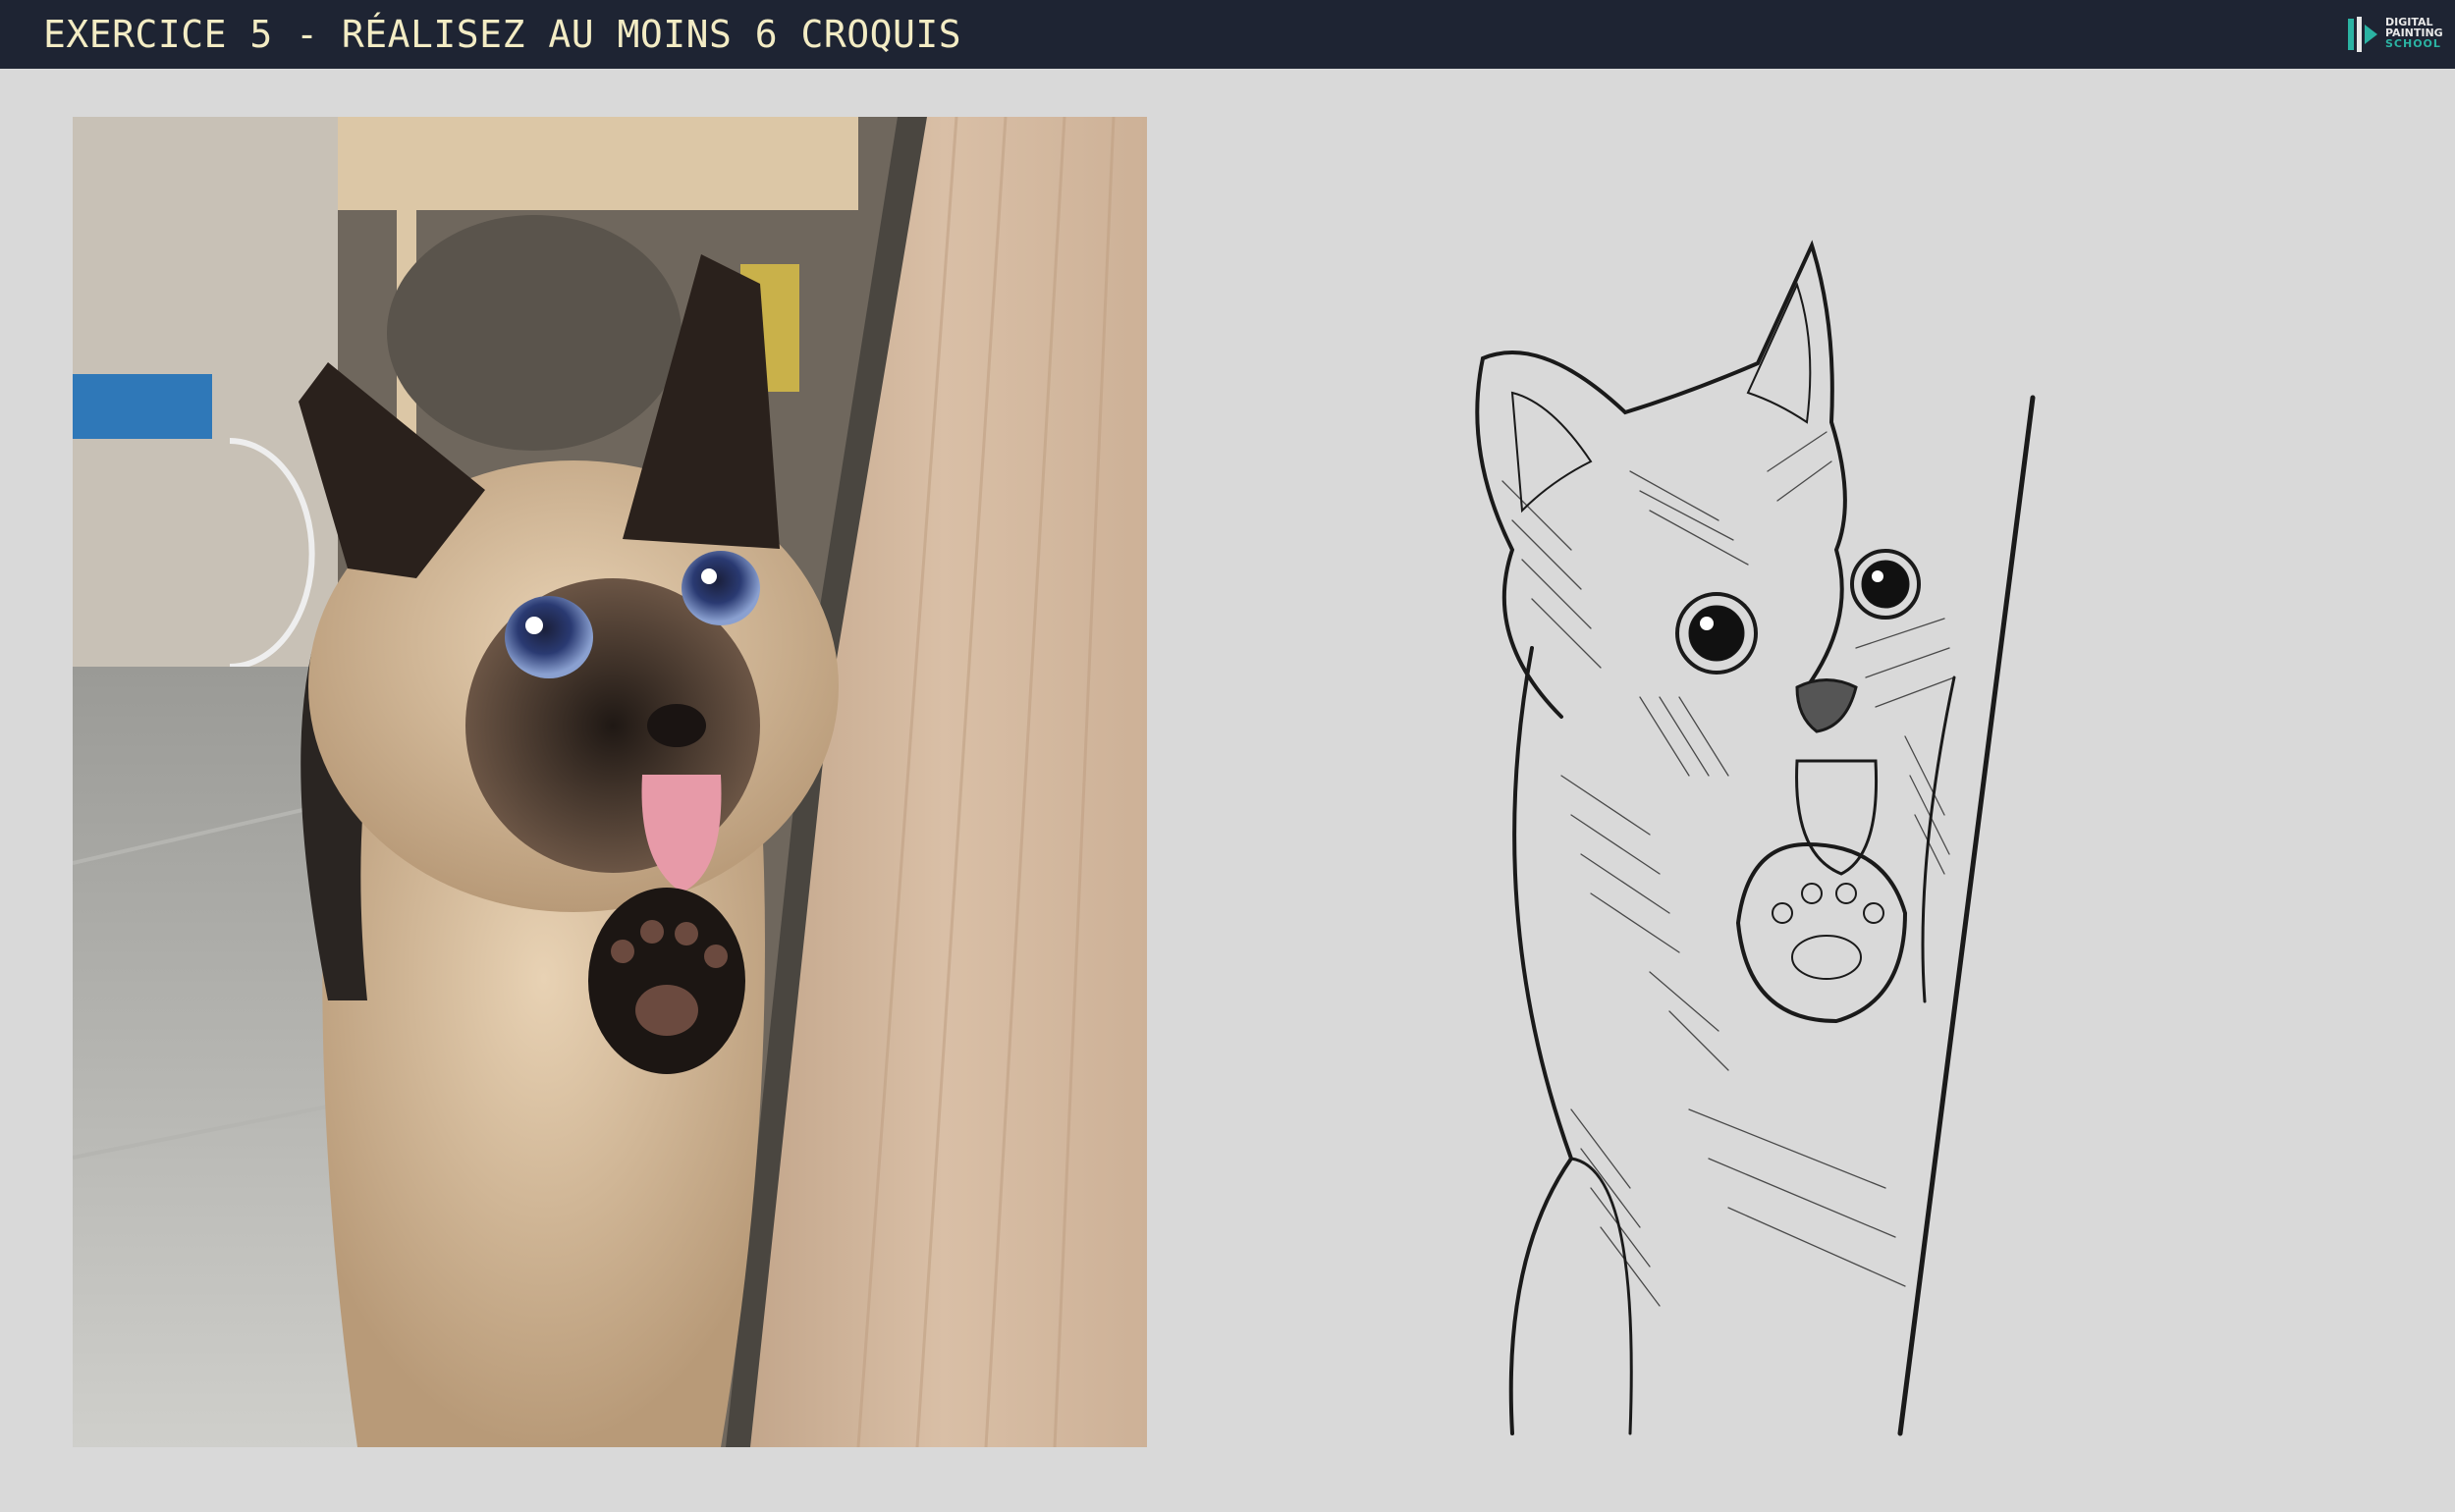  Describe the element at coordinates (2362, 35) in the screenshot. I see `brush-logo-icon` at that location.